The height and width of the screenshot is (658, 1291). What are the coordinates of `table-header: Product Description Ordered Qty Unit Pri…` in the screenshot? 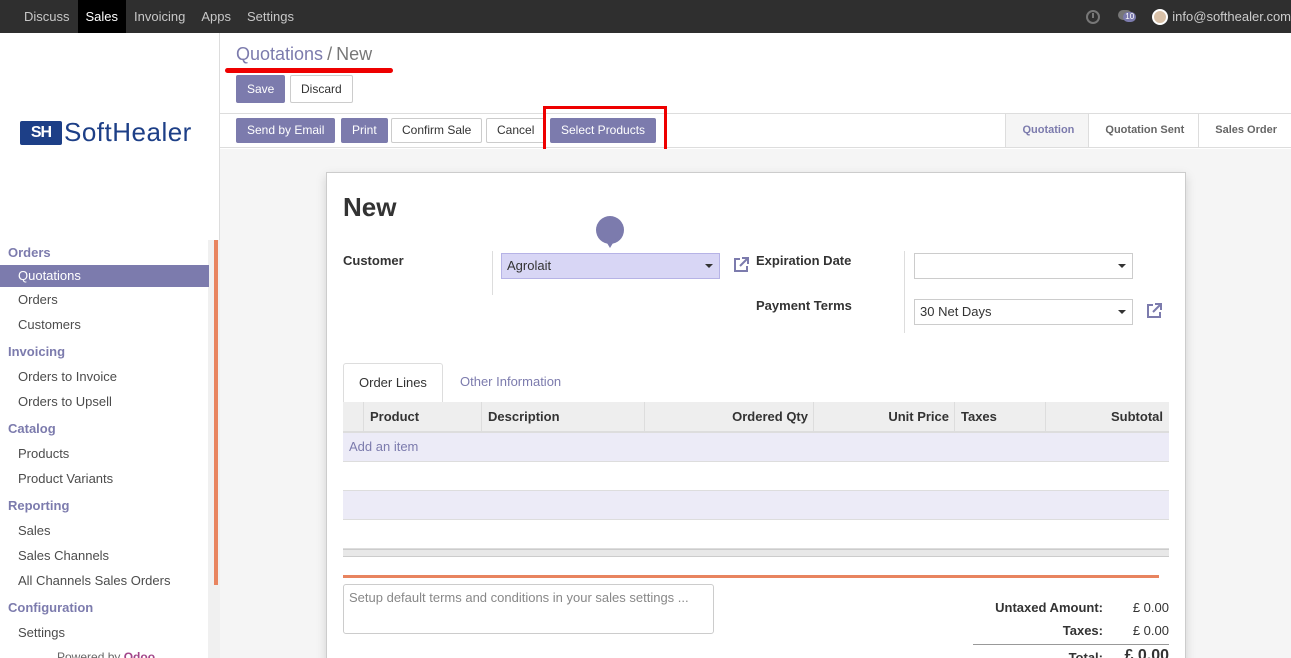 It's located at (756, 417).